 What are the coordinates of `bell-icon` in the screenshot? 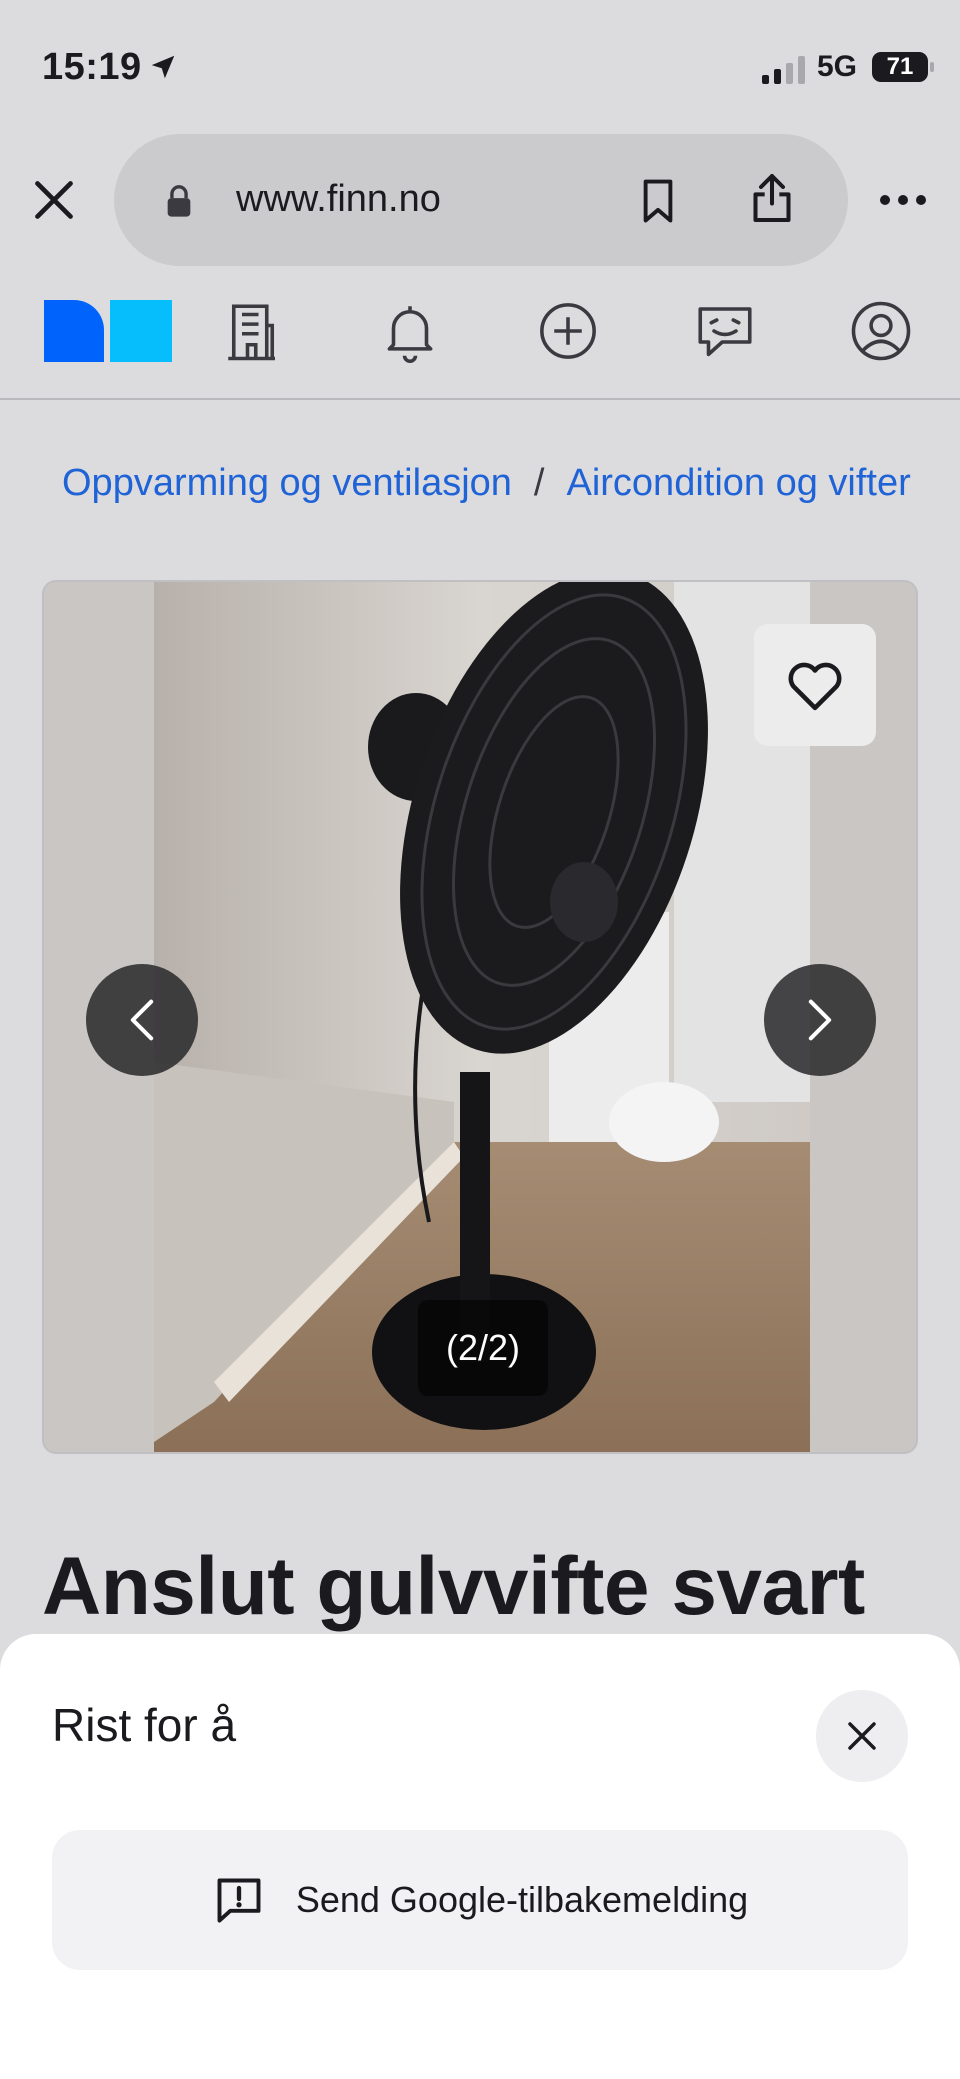 It's located at (410, 331).